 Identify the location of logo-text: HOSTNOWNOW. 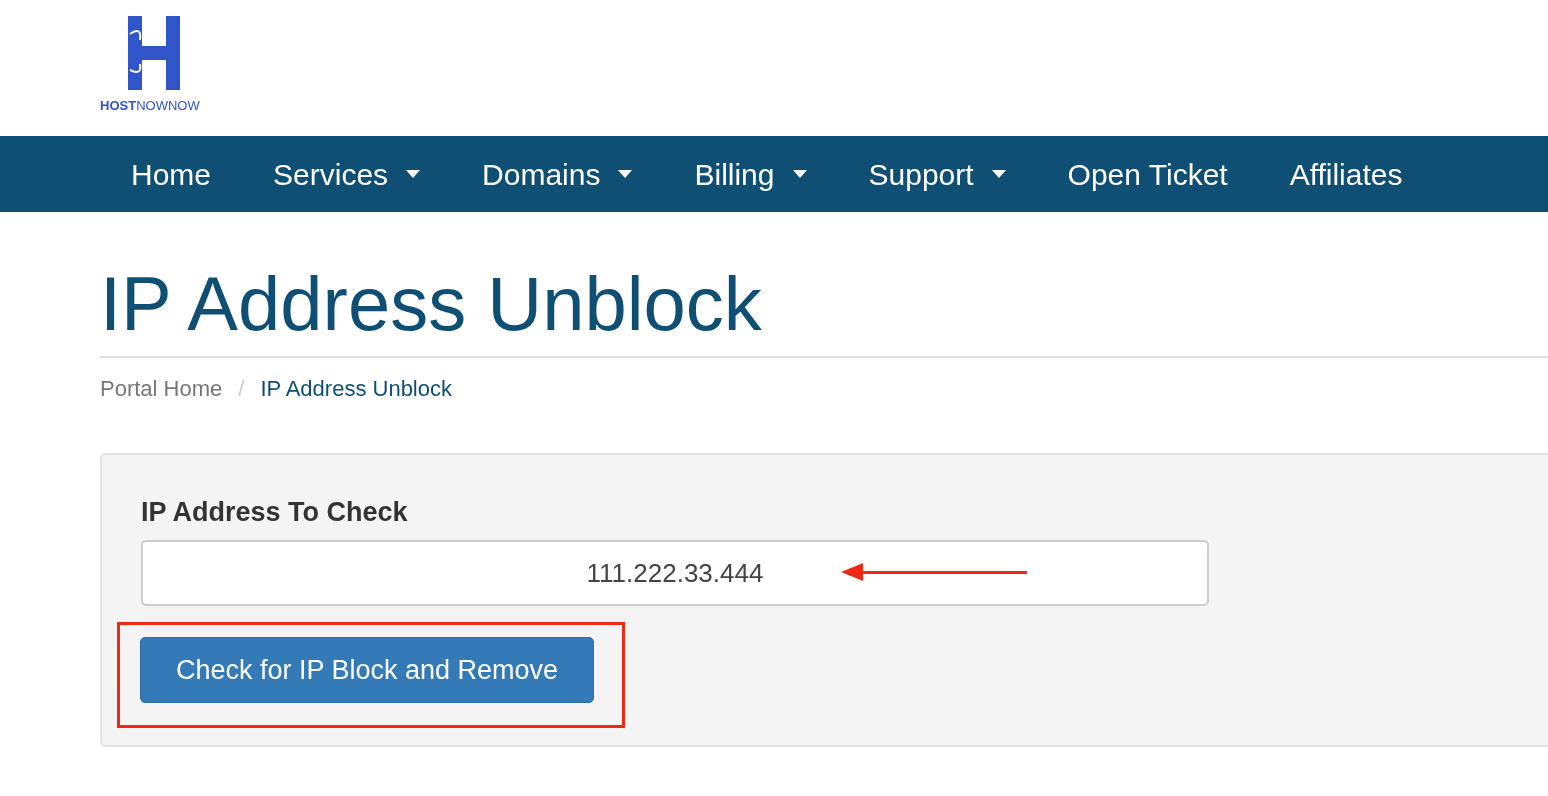
(150, 105).